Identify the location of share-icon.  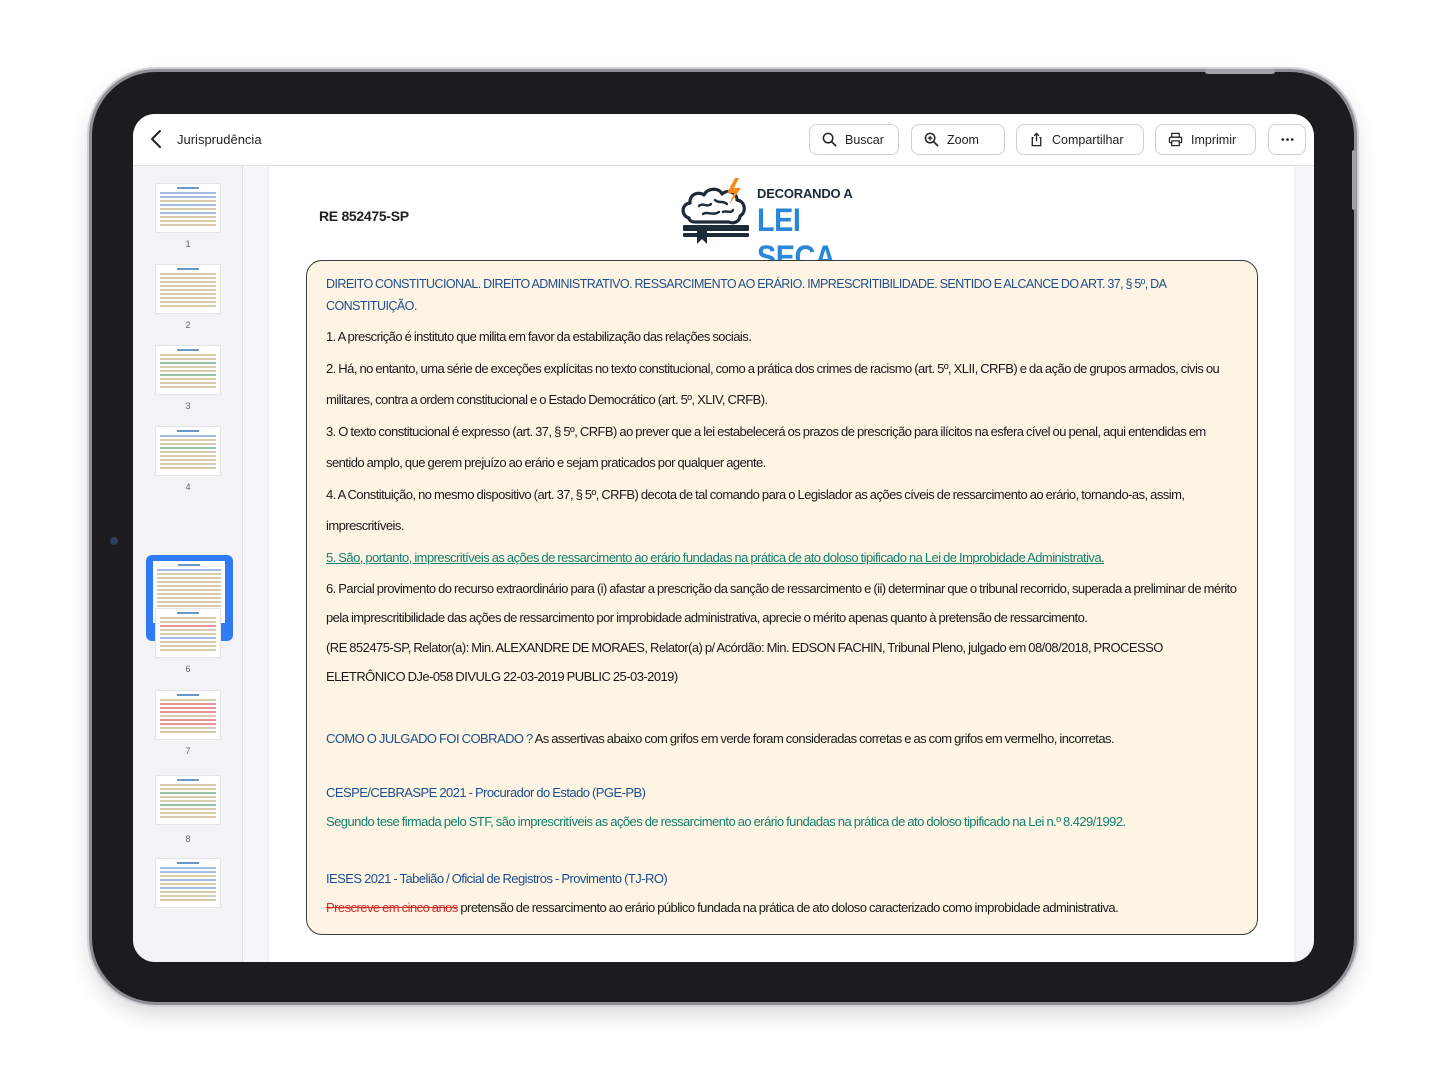
(1036, 139).